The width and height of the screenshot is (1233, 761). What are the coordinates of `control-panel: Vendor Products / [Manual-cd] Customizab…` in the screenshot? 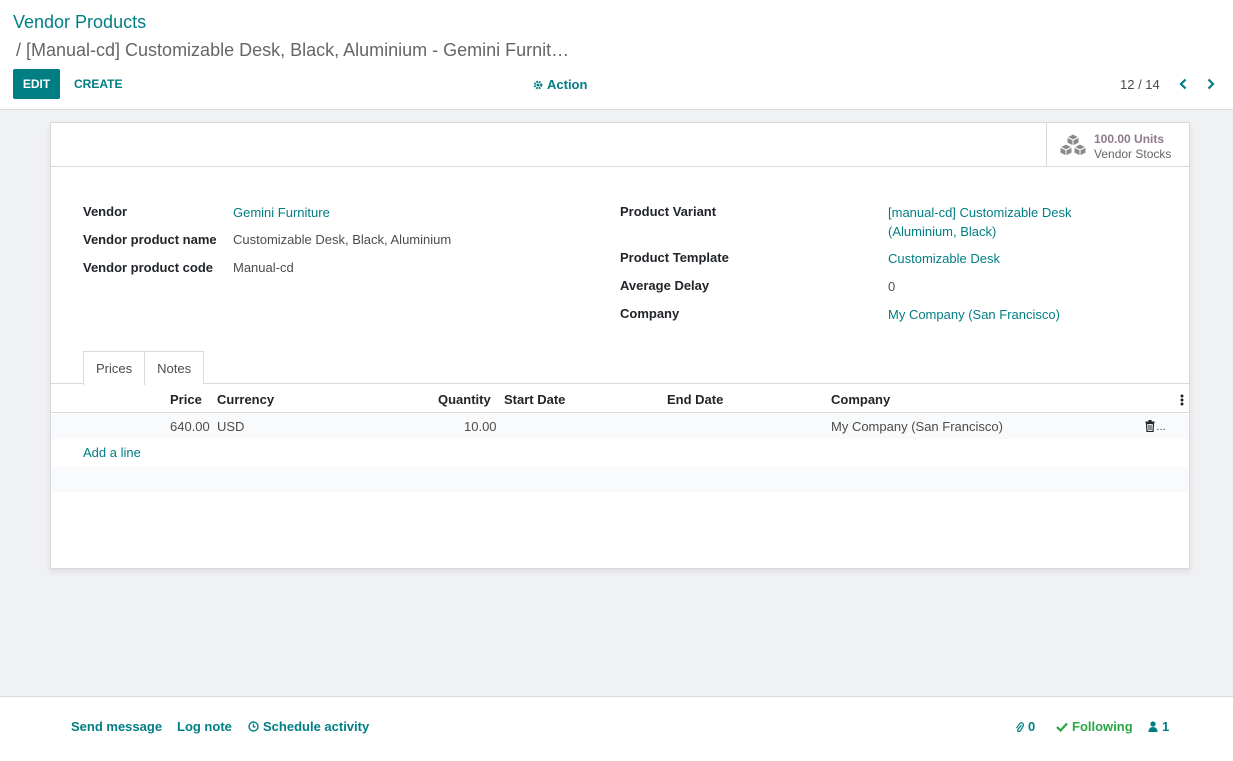 It's located at (616, 55).